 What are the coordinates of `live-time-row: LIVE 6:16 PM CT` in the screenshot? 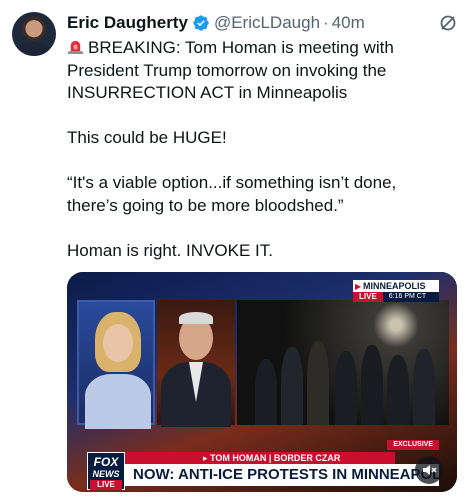 It's located at (396, 297).